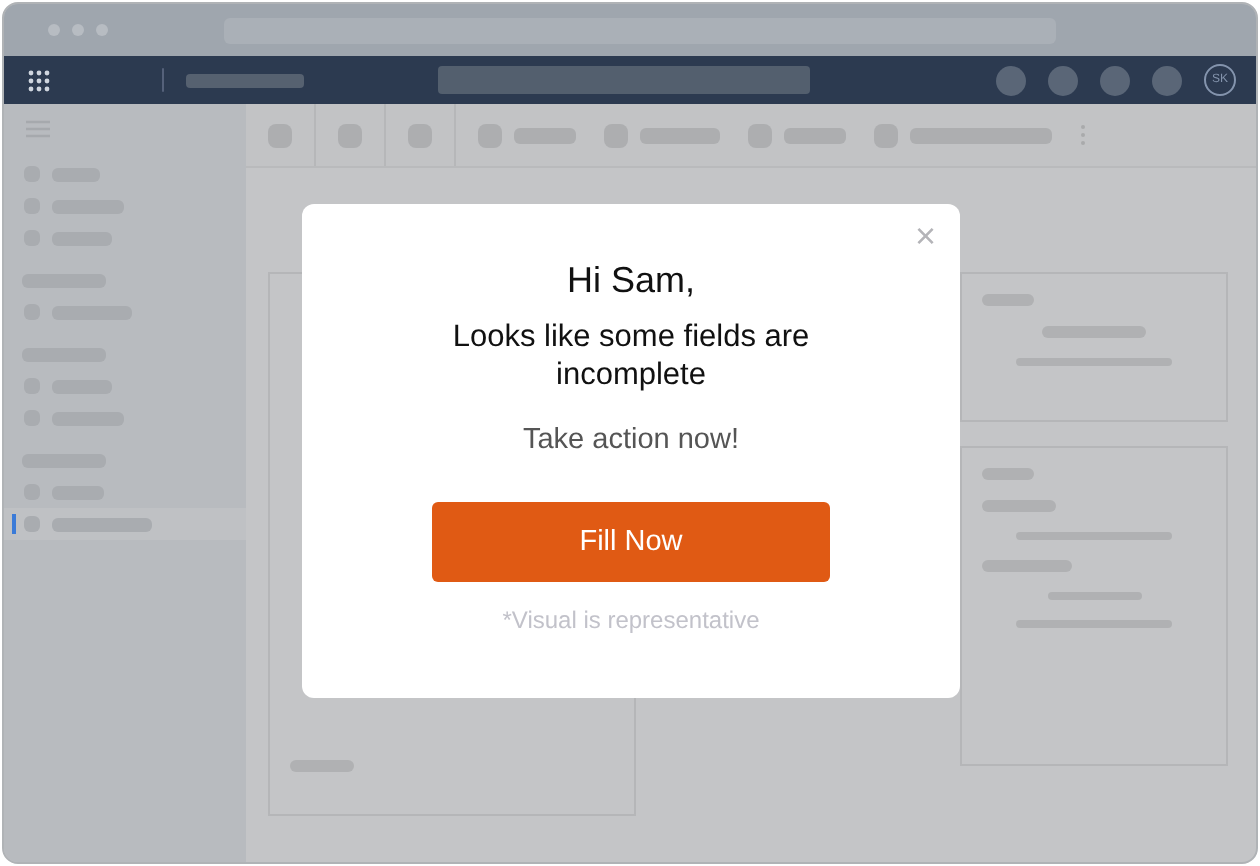 The height and width of the screenshot is (866, 1260). What do you see at coordinates (631, 542) in the screenshot?
I see `fill-now-button: Fill Now` at bounding box center [631, 542].